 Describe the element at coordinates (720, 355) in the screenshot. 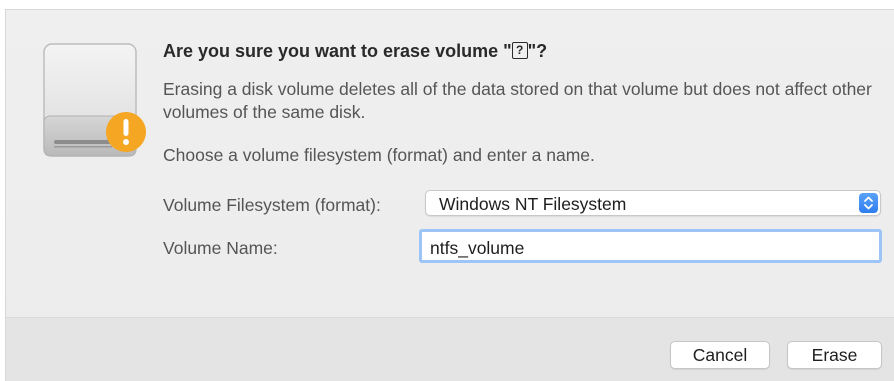

I see `cancel-button: Cancel` at that location.